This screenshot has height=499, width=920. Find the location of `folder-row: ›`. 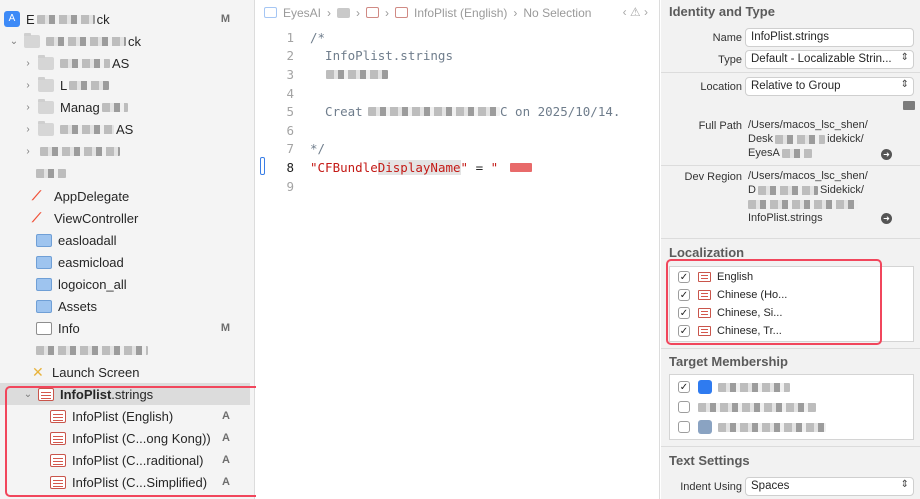

folder-row: › is located at coordinates (125, 151).